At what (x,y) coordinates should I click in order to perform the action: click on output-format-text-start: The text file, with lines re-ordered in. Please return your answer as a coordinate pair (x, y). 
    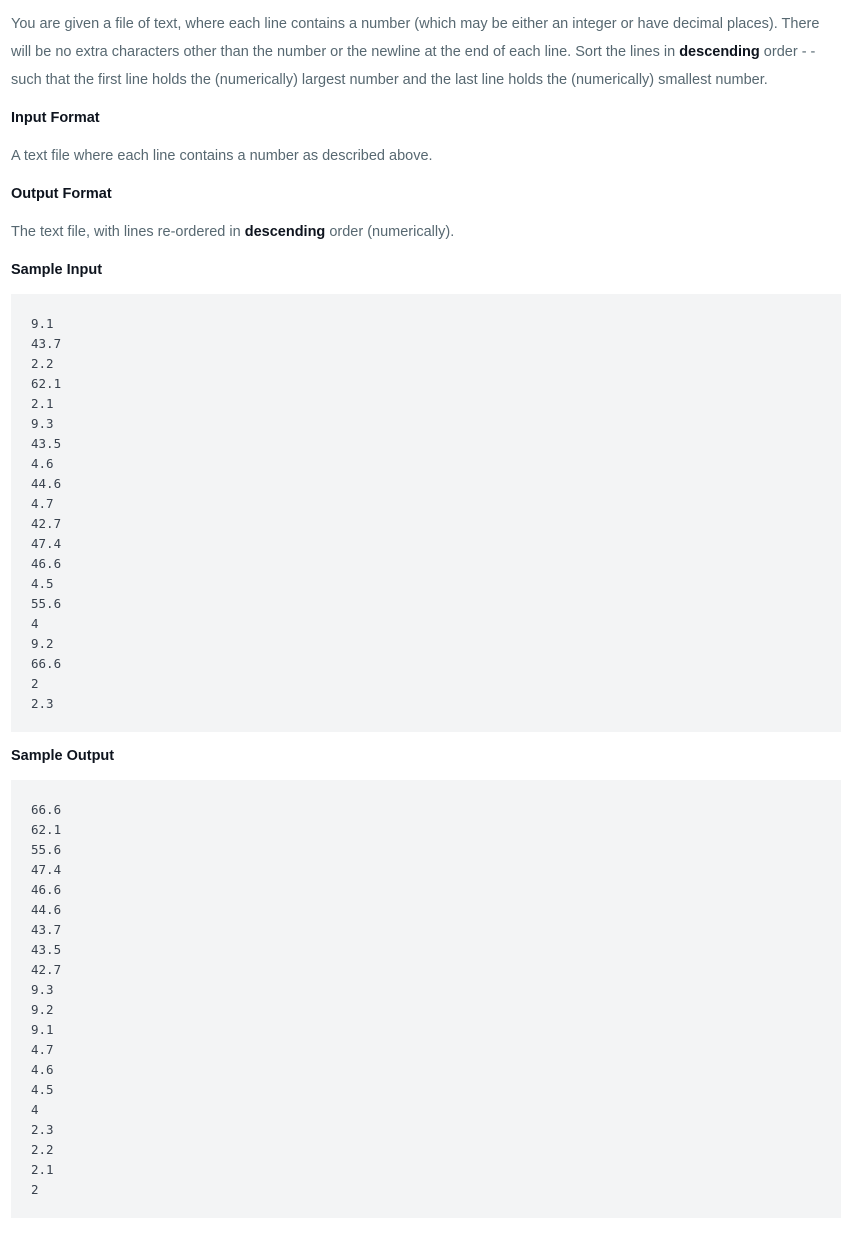
    Looking at the image, I should click on (128, 232).